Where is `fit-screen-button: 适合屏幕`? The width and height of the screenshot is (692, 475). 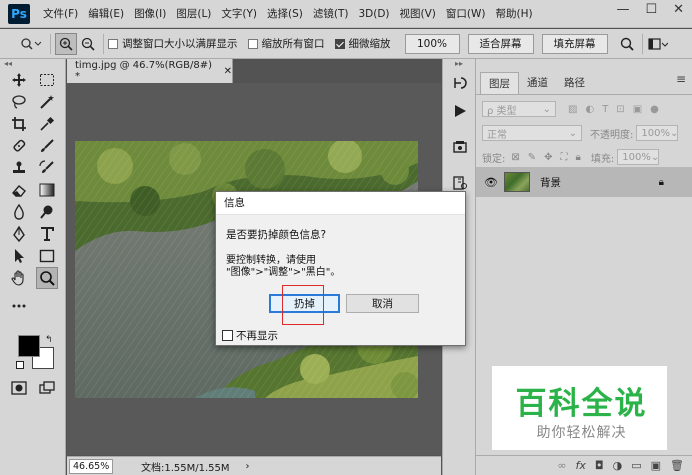 fit-screen-button: 适合屏幕 is located at coordinates (500, 43).